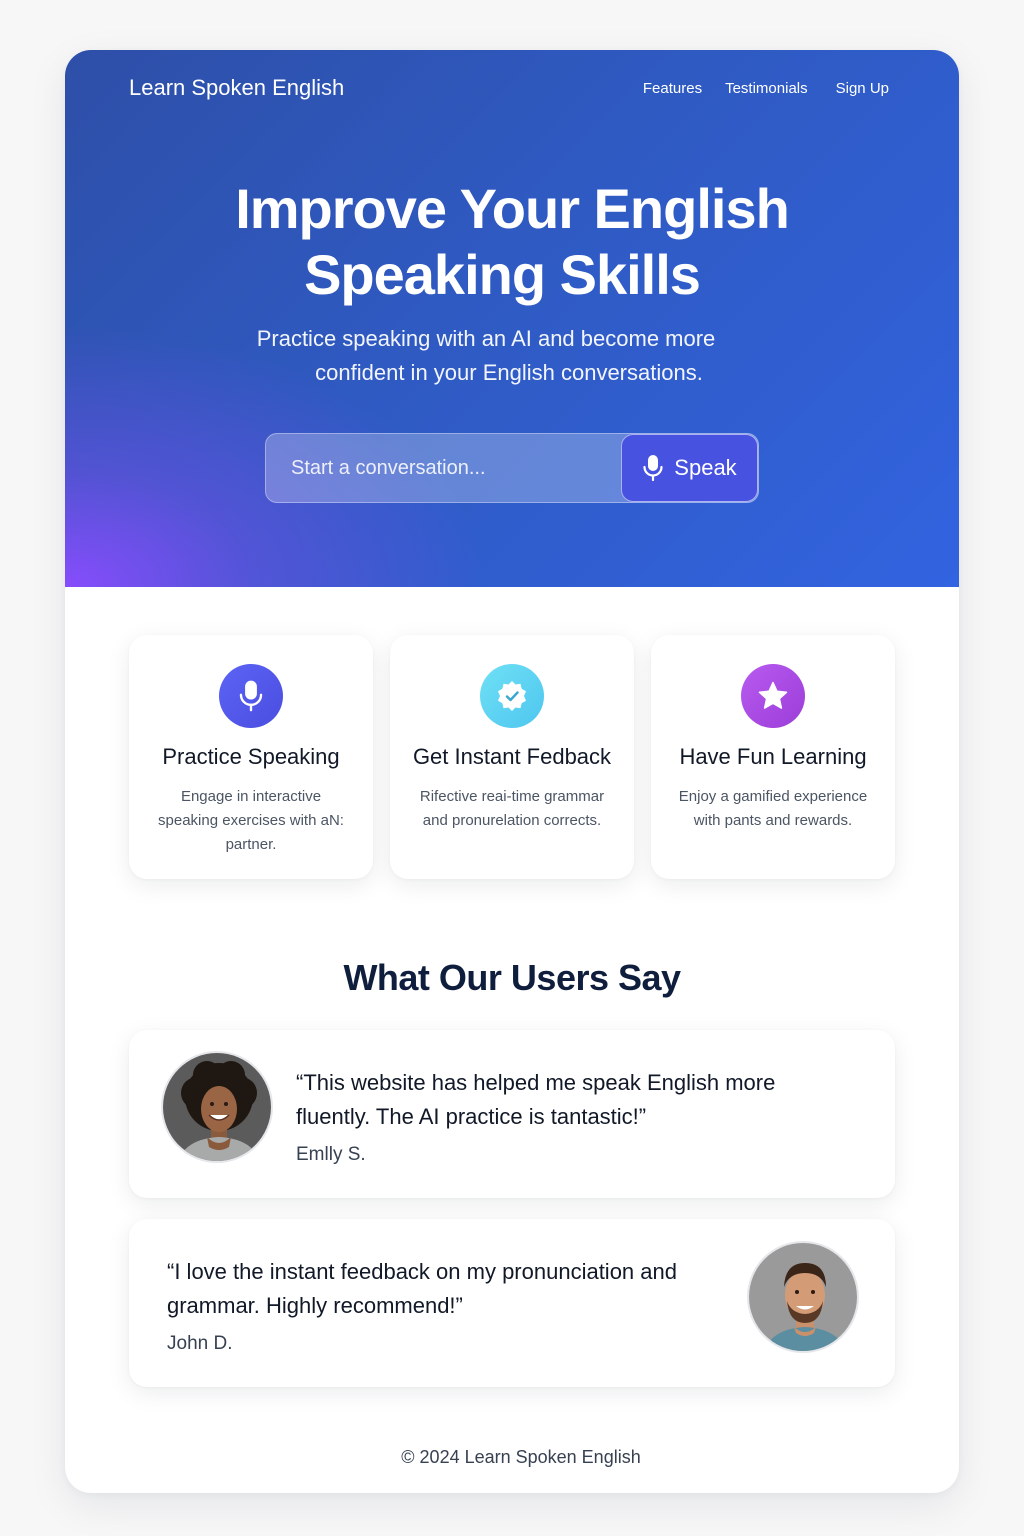  I want to click on hero-subtitle-line-2: confident in your English conversations., so click(509, 372).